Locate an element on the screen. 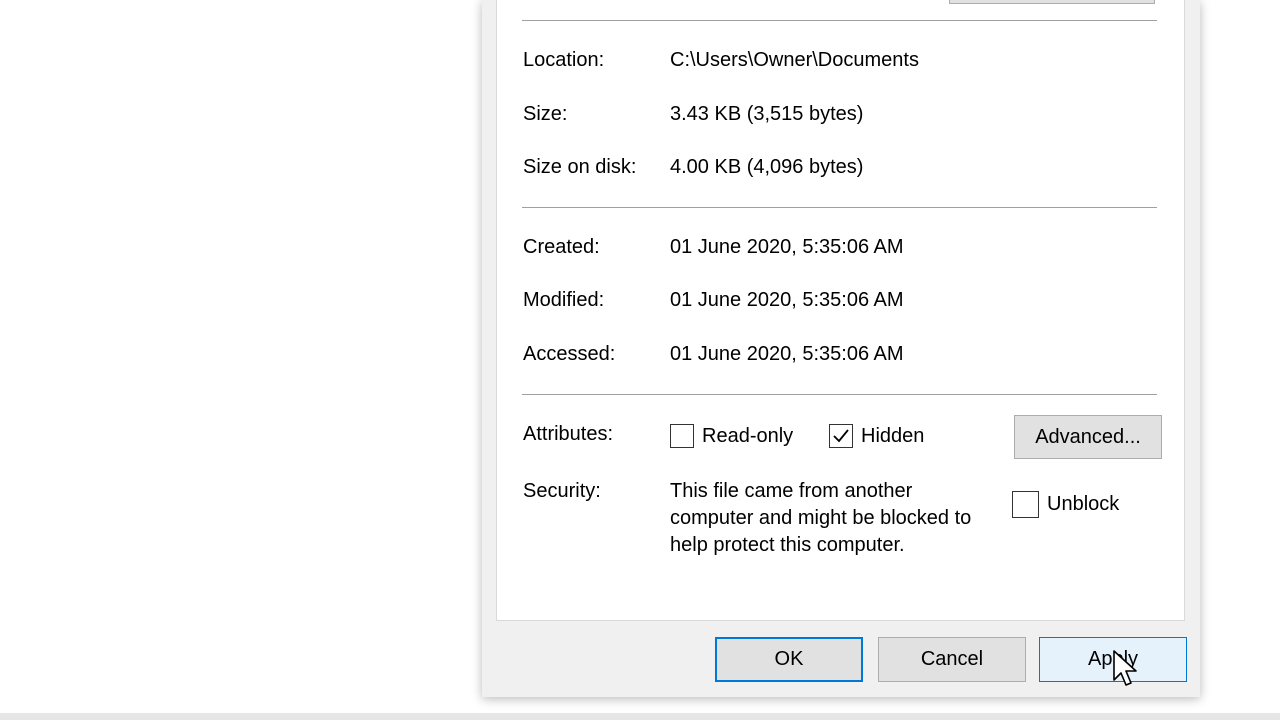  apply-button: Apply is located at coordinates (1113, 659).